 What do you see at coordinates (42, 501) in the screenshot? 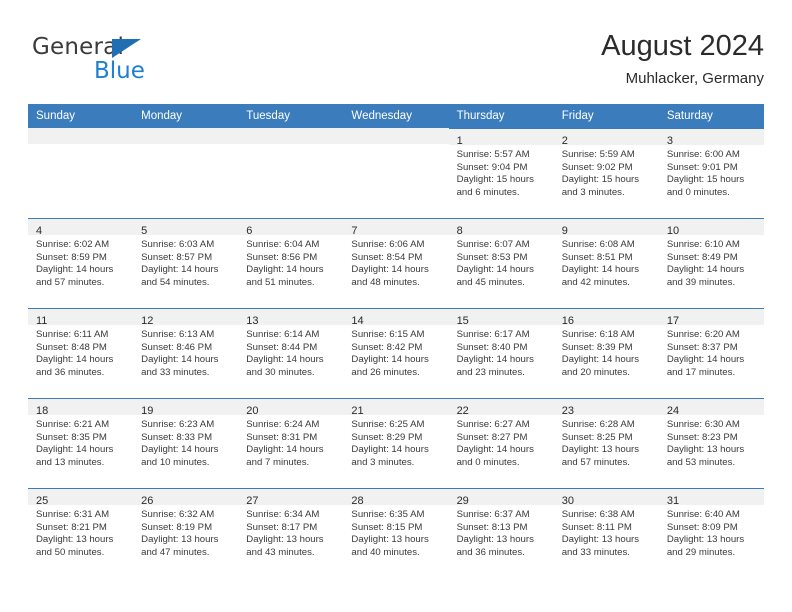
I see `day-number: 25` at bounding box center [42, 501].